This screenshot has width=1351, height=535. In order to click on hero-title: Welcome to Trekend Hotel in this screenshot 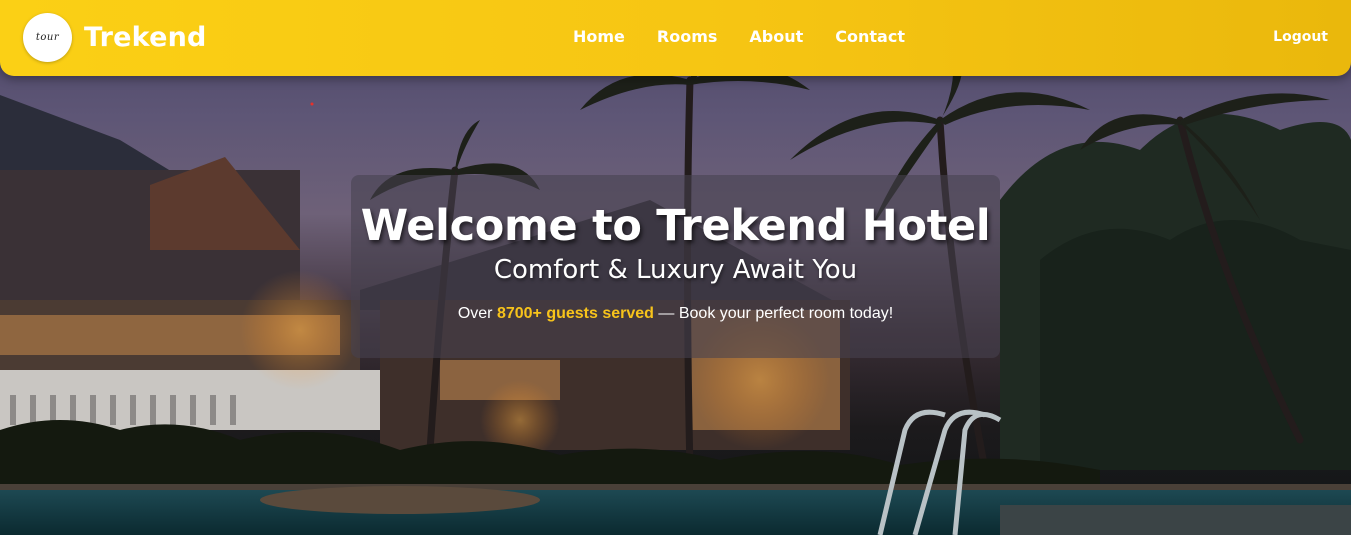, I will do `click(675, 226)`.